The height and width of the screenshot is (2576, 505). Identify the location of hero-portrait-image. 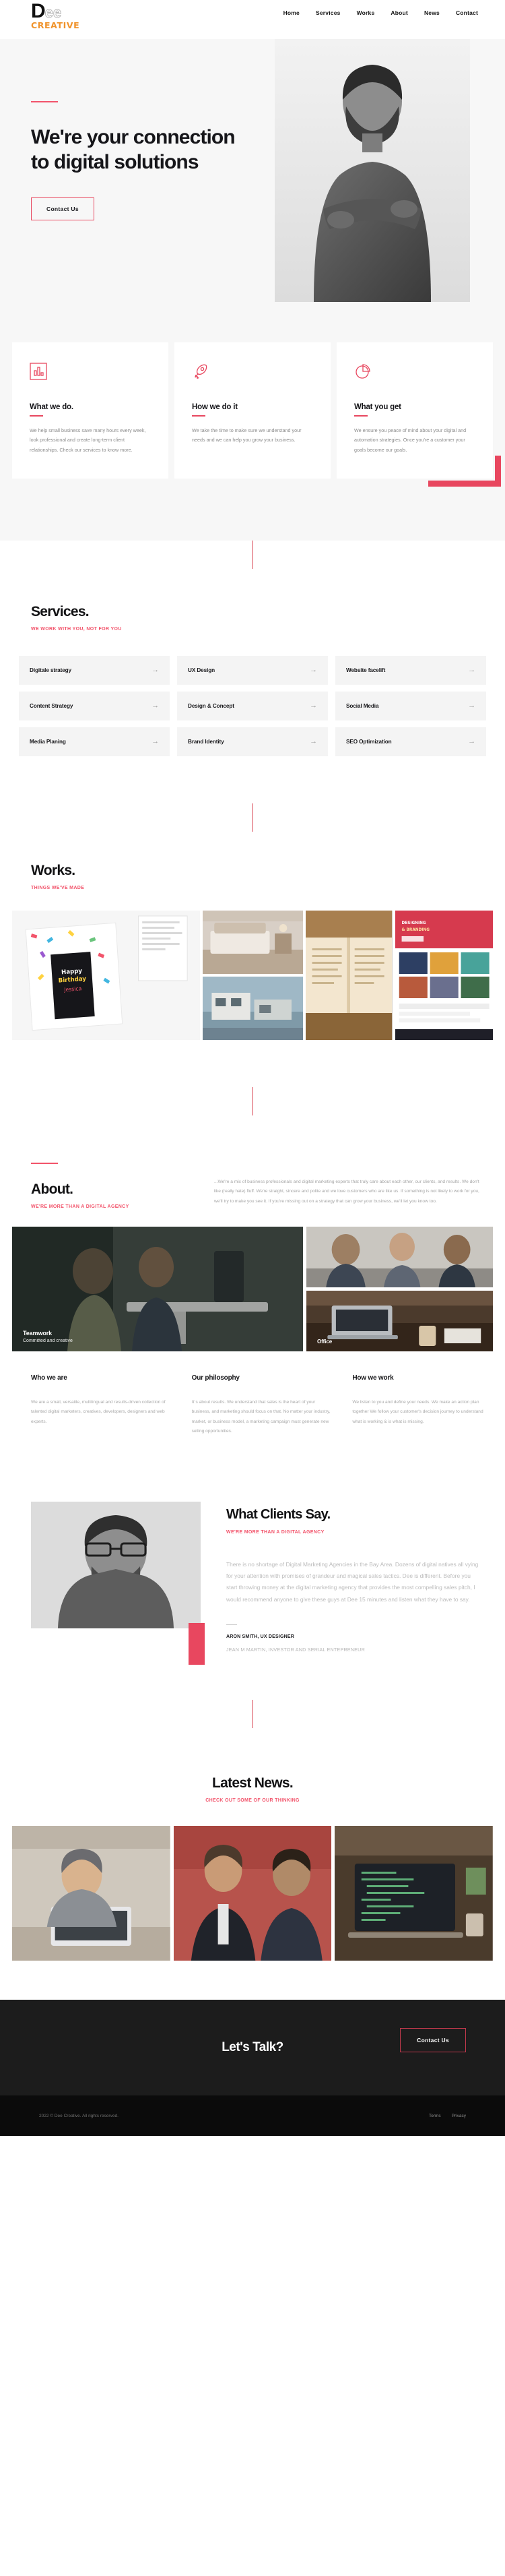
(372, 171).